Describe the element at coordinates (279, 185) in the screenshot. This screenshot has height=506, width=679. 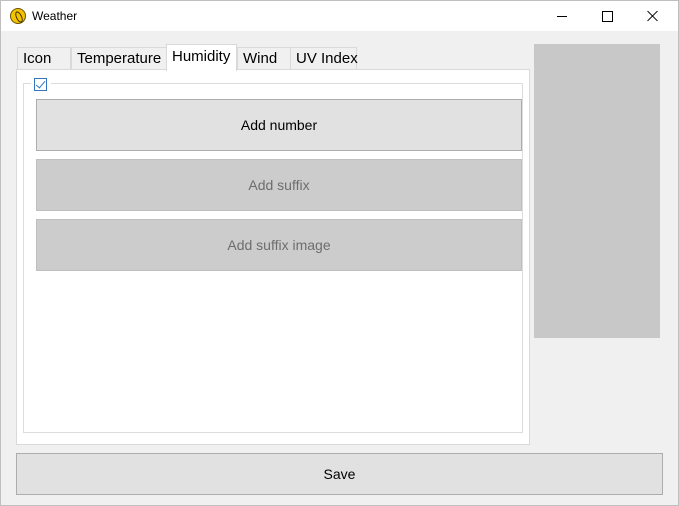
I see `add-suffix-button: Add suffix` at that location.